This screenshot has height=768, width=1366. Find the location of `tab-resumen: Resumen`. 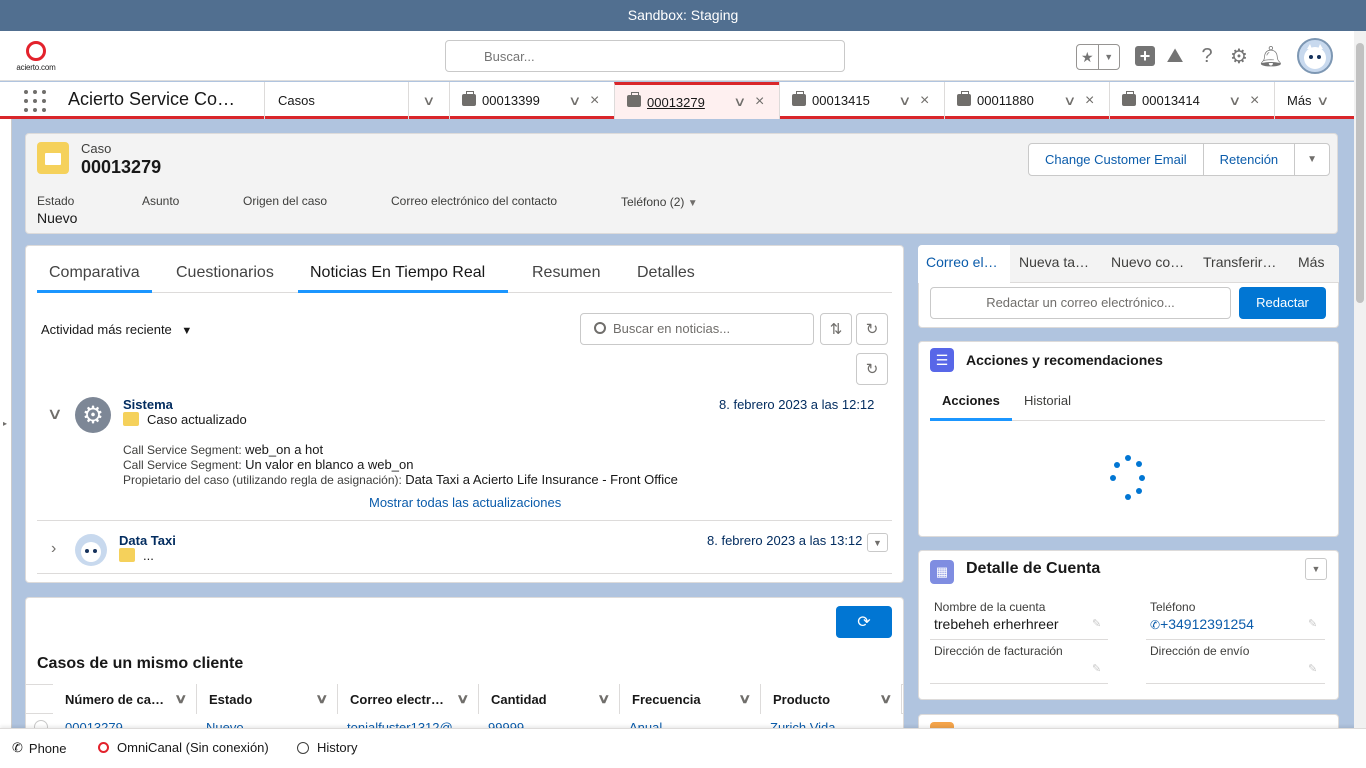

tab-resumen: Resumen is located at coordinates (566, 273).